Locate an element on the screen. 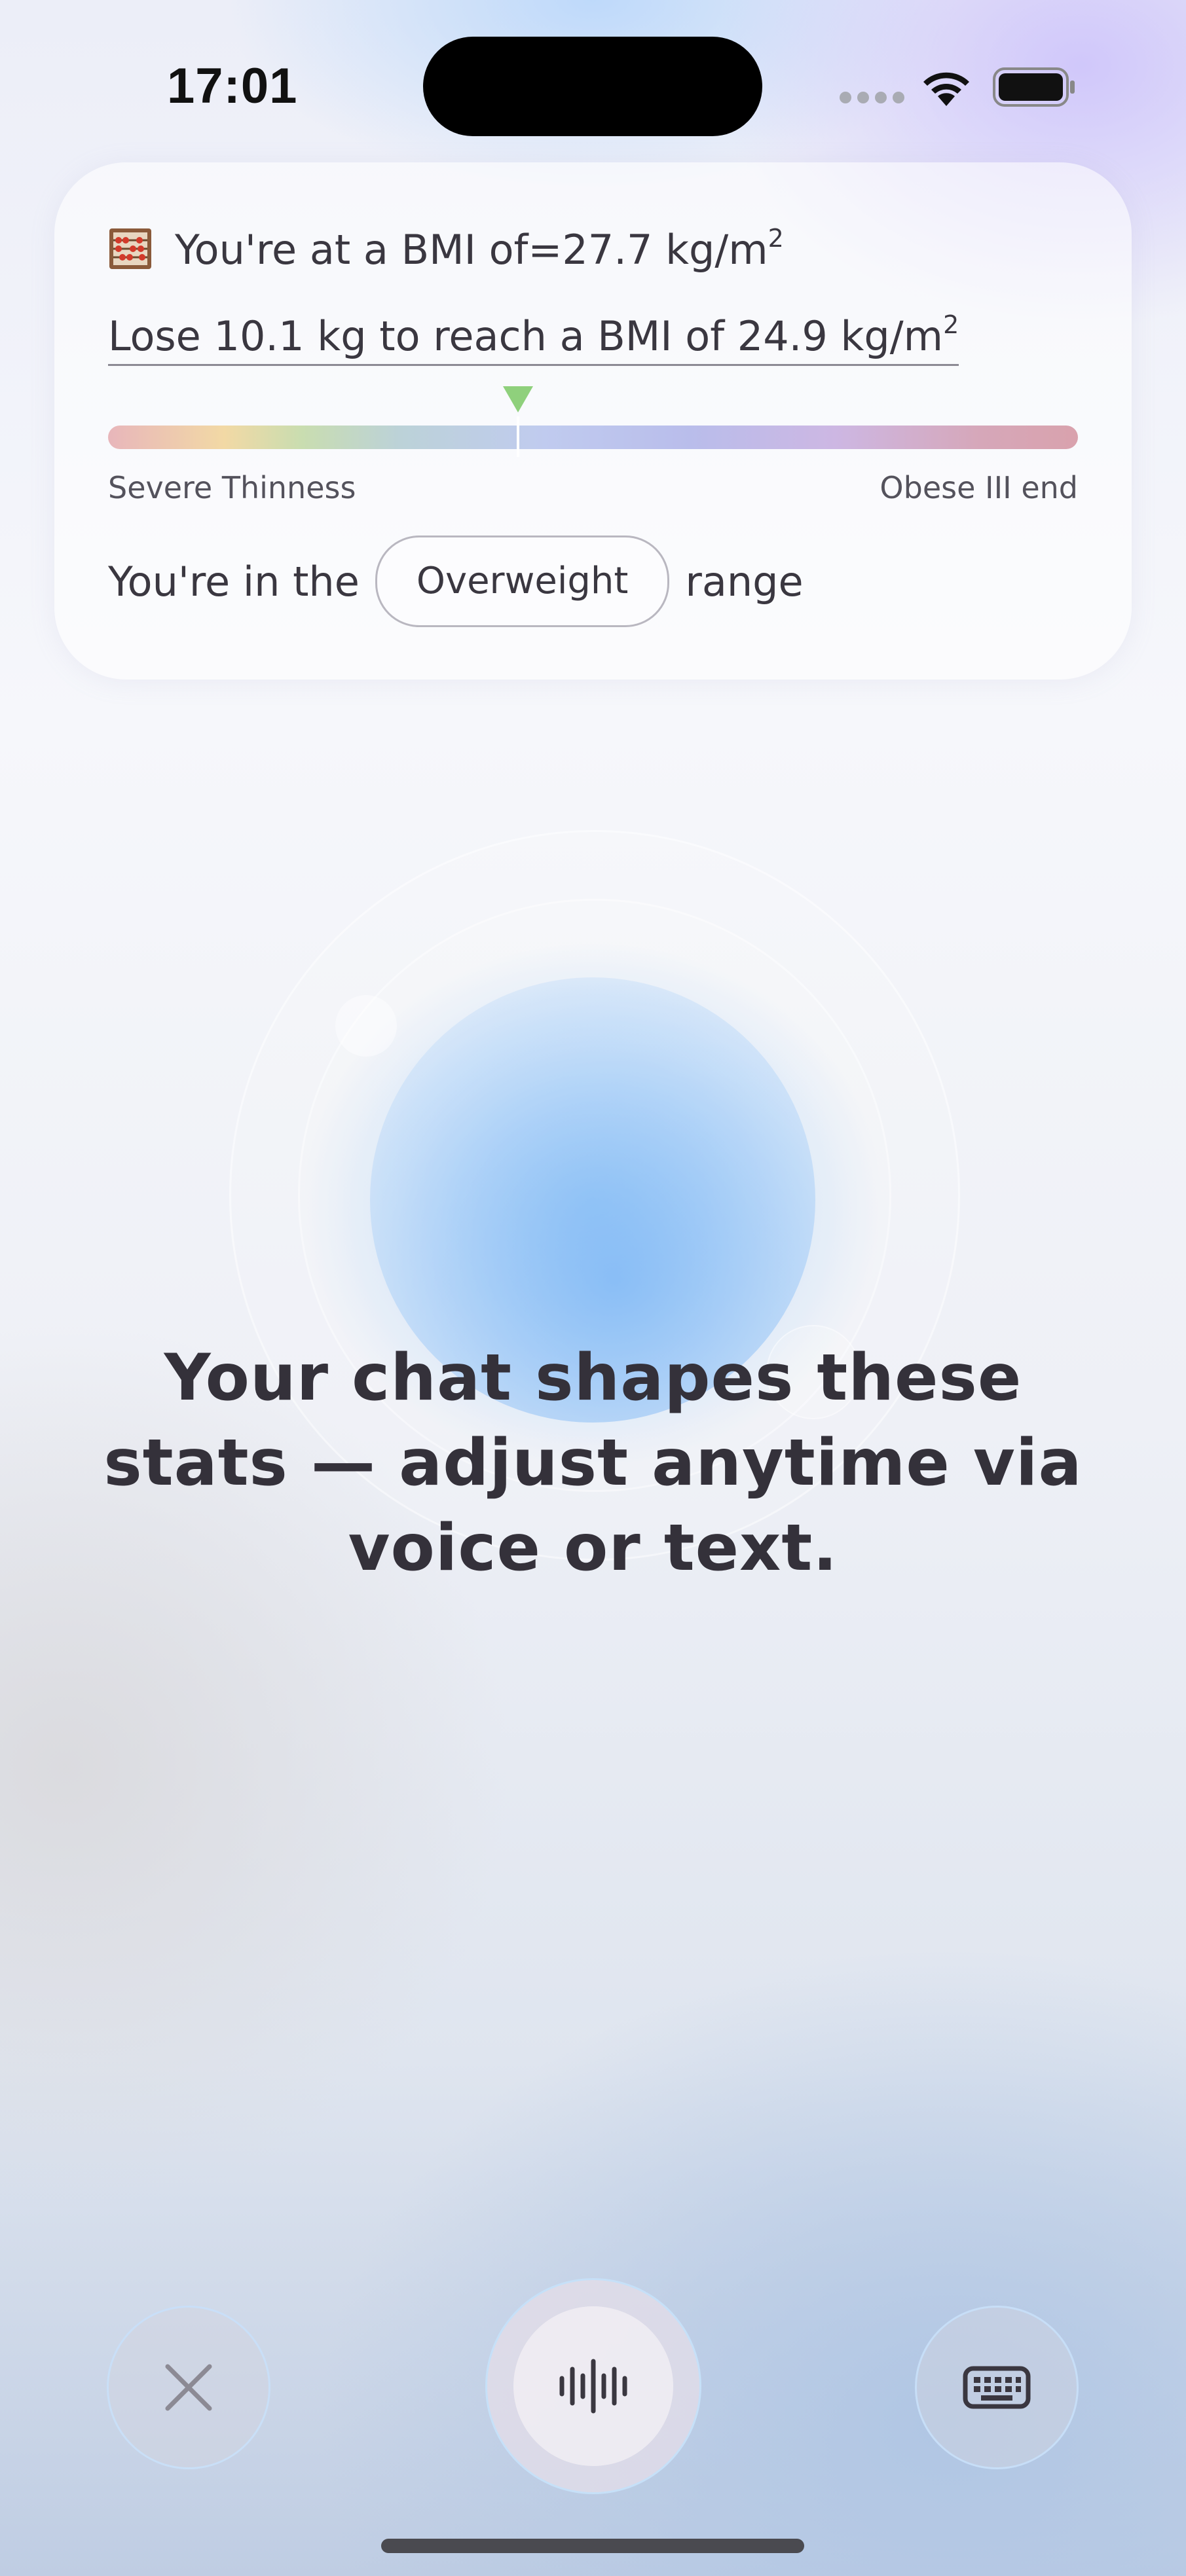 The width and height of the screenshot is (1186, 2576). home-indicator is located at coordinates (592, 2546).